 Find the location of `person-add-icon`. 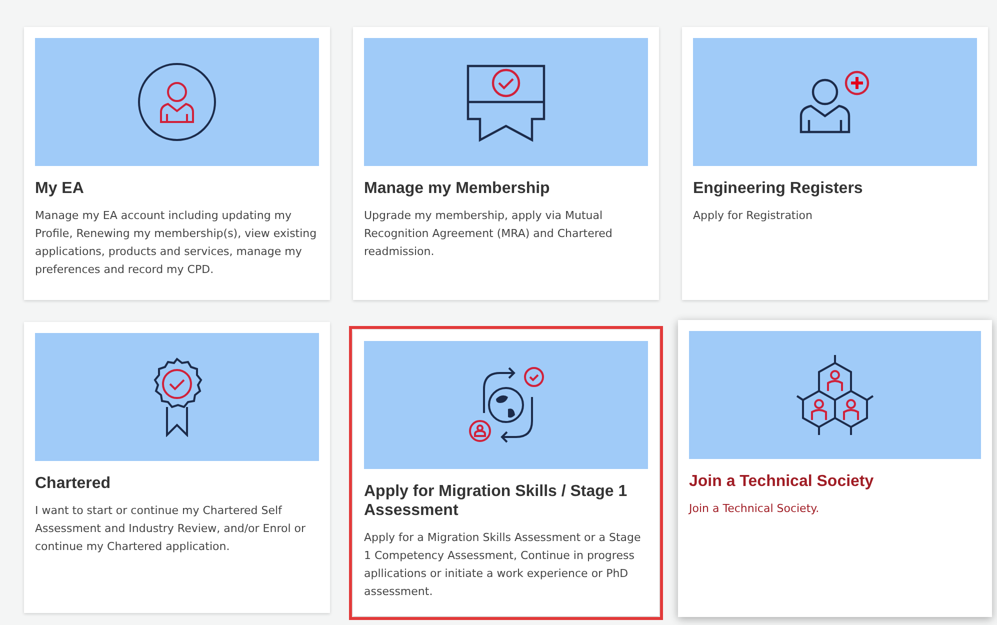

person-add-icon is located at coordinates (835, 102).